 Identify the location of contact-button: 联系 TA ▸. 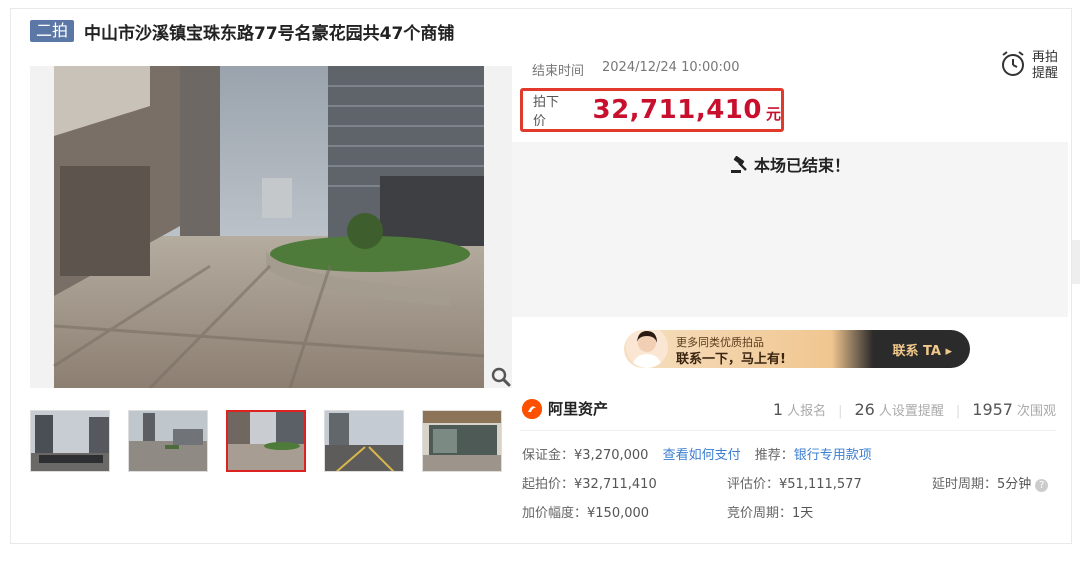
(923, 349).